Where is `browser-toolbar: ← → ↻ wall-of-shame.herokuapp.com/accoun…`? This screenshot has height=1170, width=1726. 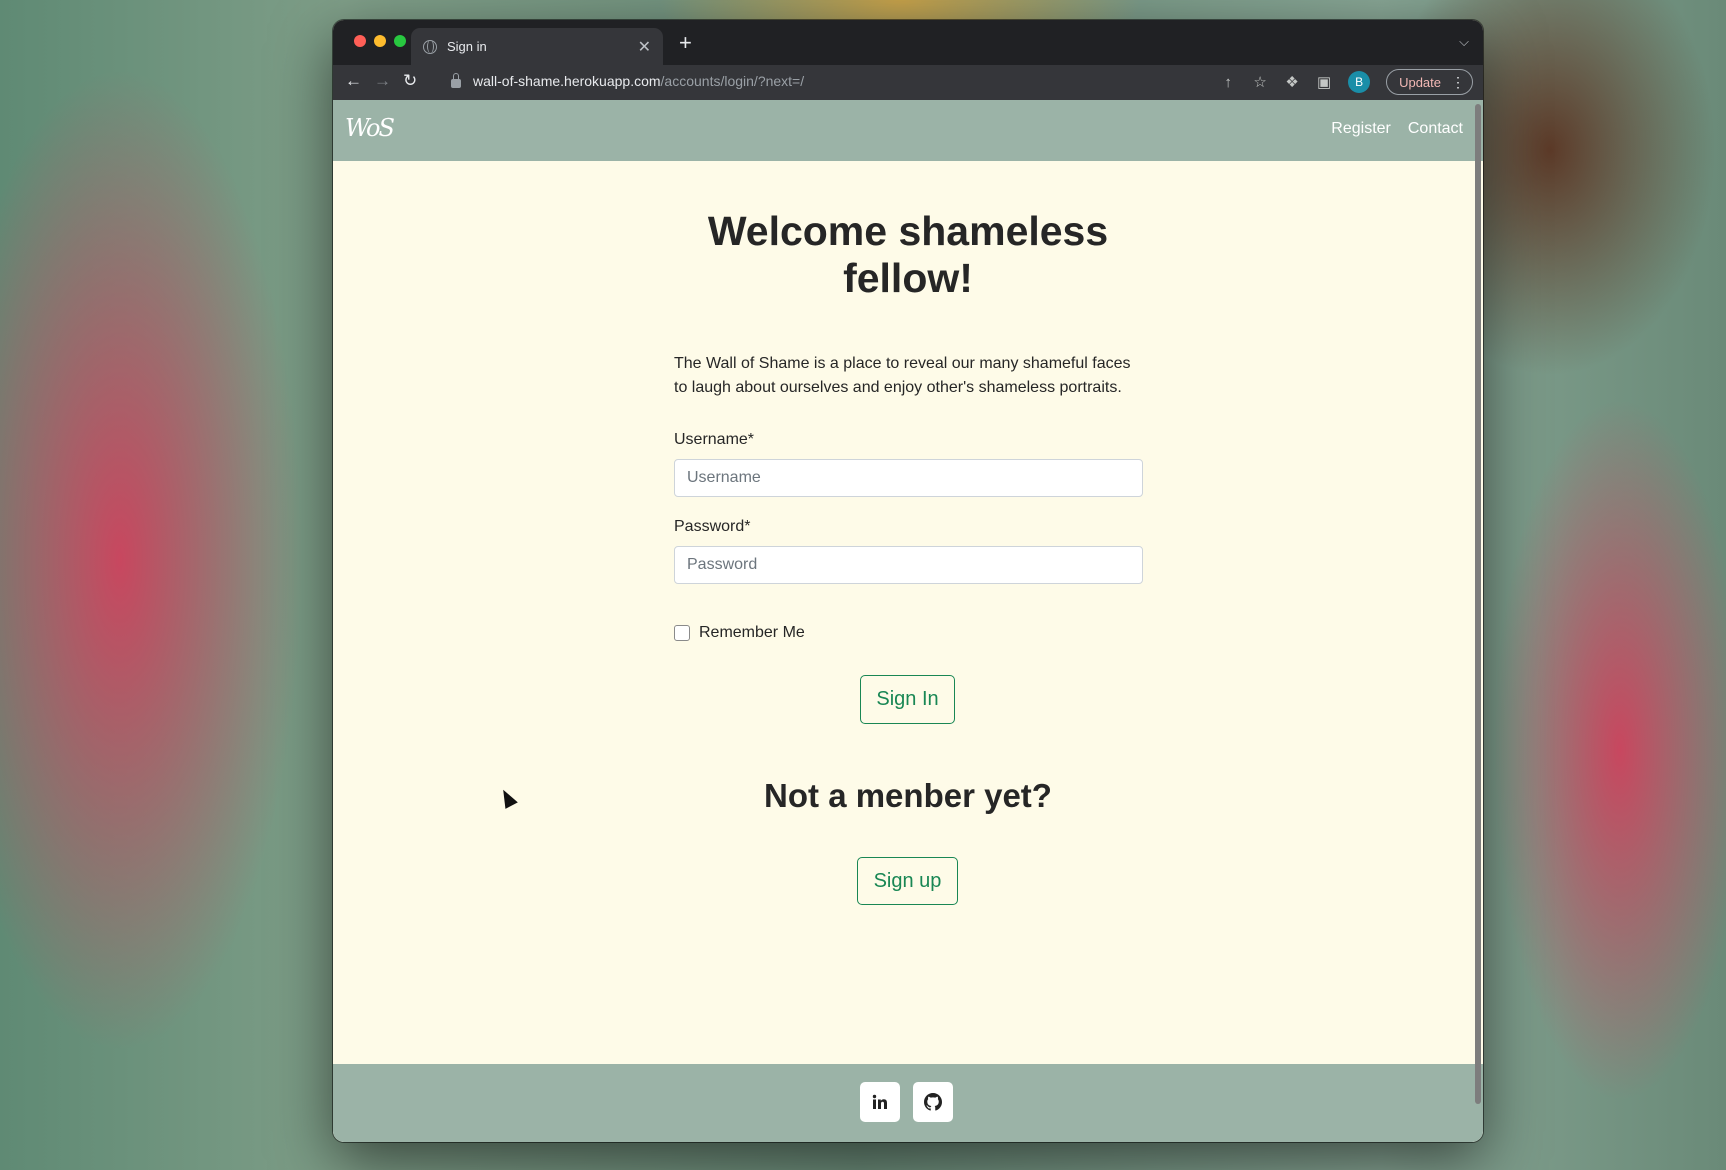 browser-toolbar: ← → ↻ wall-of-shame.herokuapp.com/accoun… is located at coordinates (908, 82).